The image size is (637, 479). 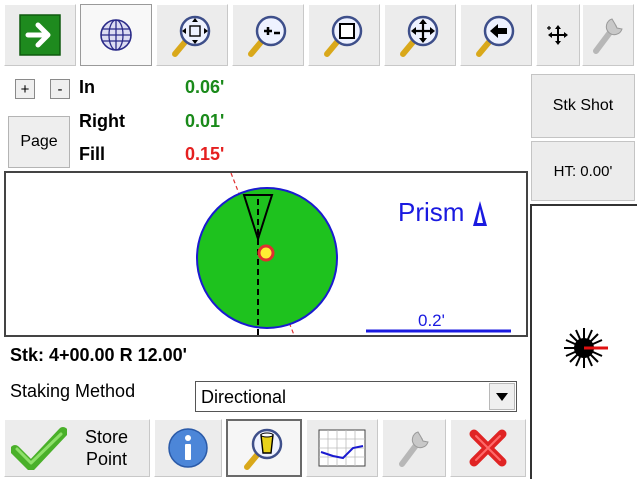 I want to click on store-point-button: Store Point, so click(x=77, y=448).